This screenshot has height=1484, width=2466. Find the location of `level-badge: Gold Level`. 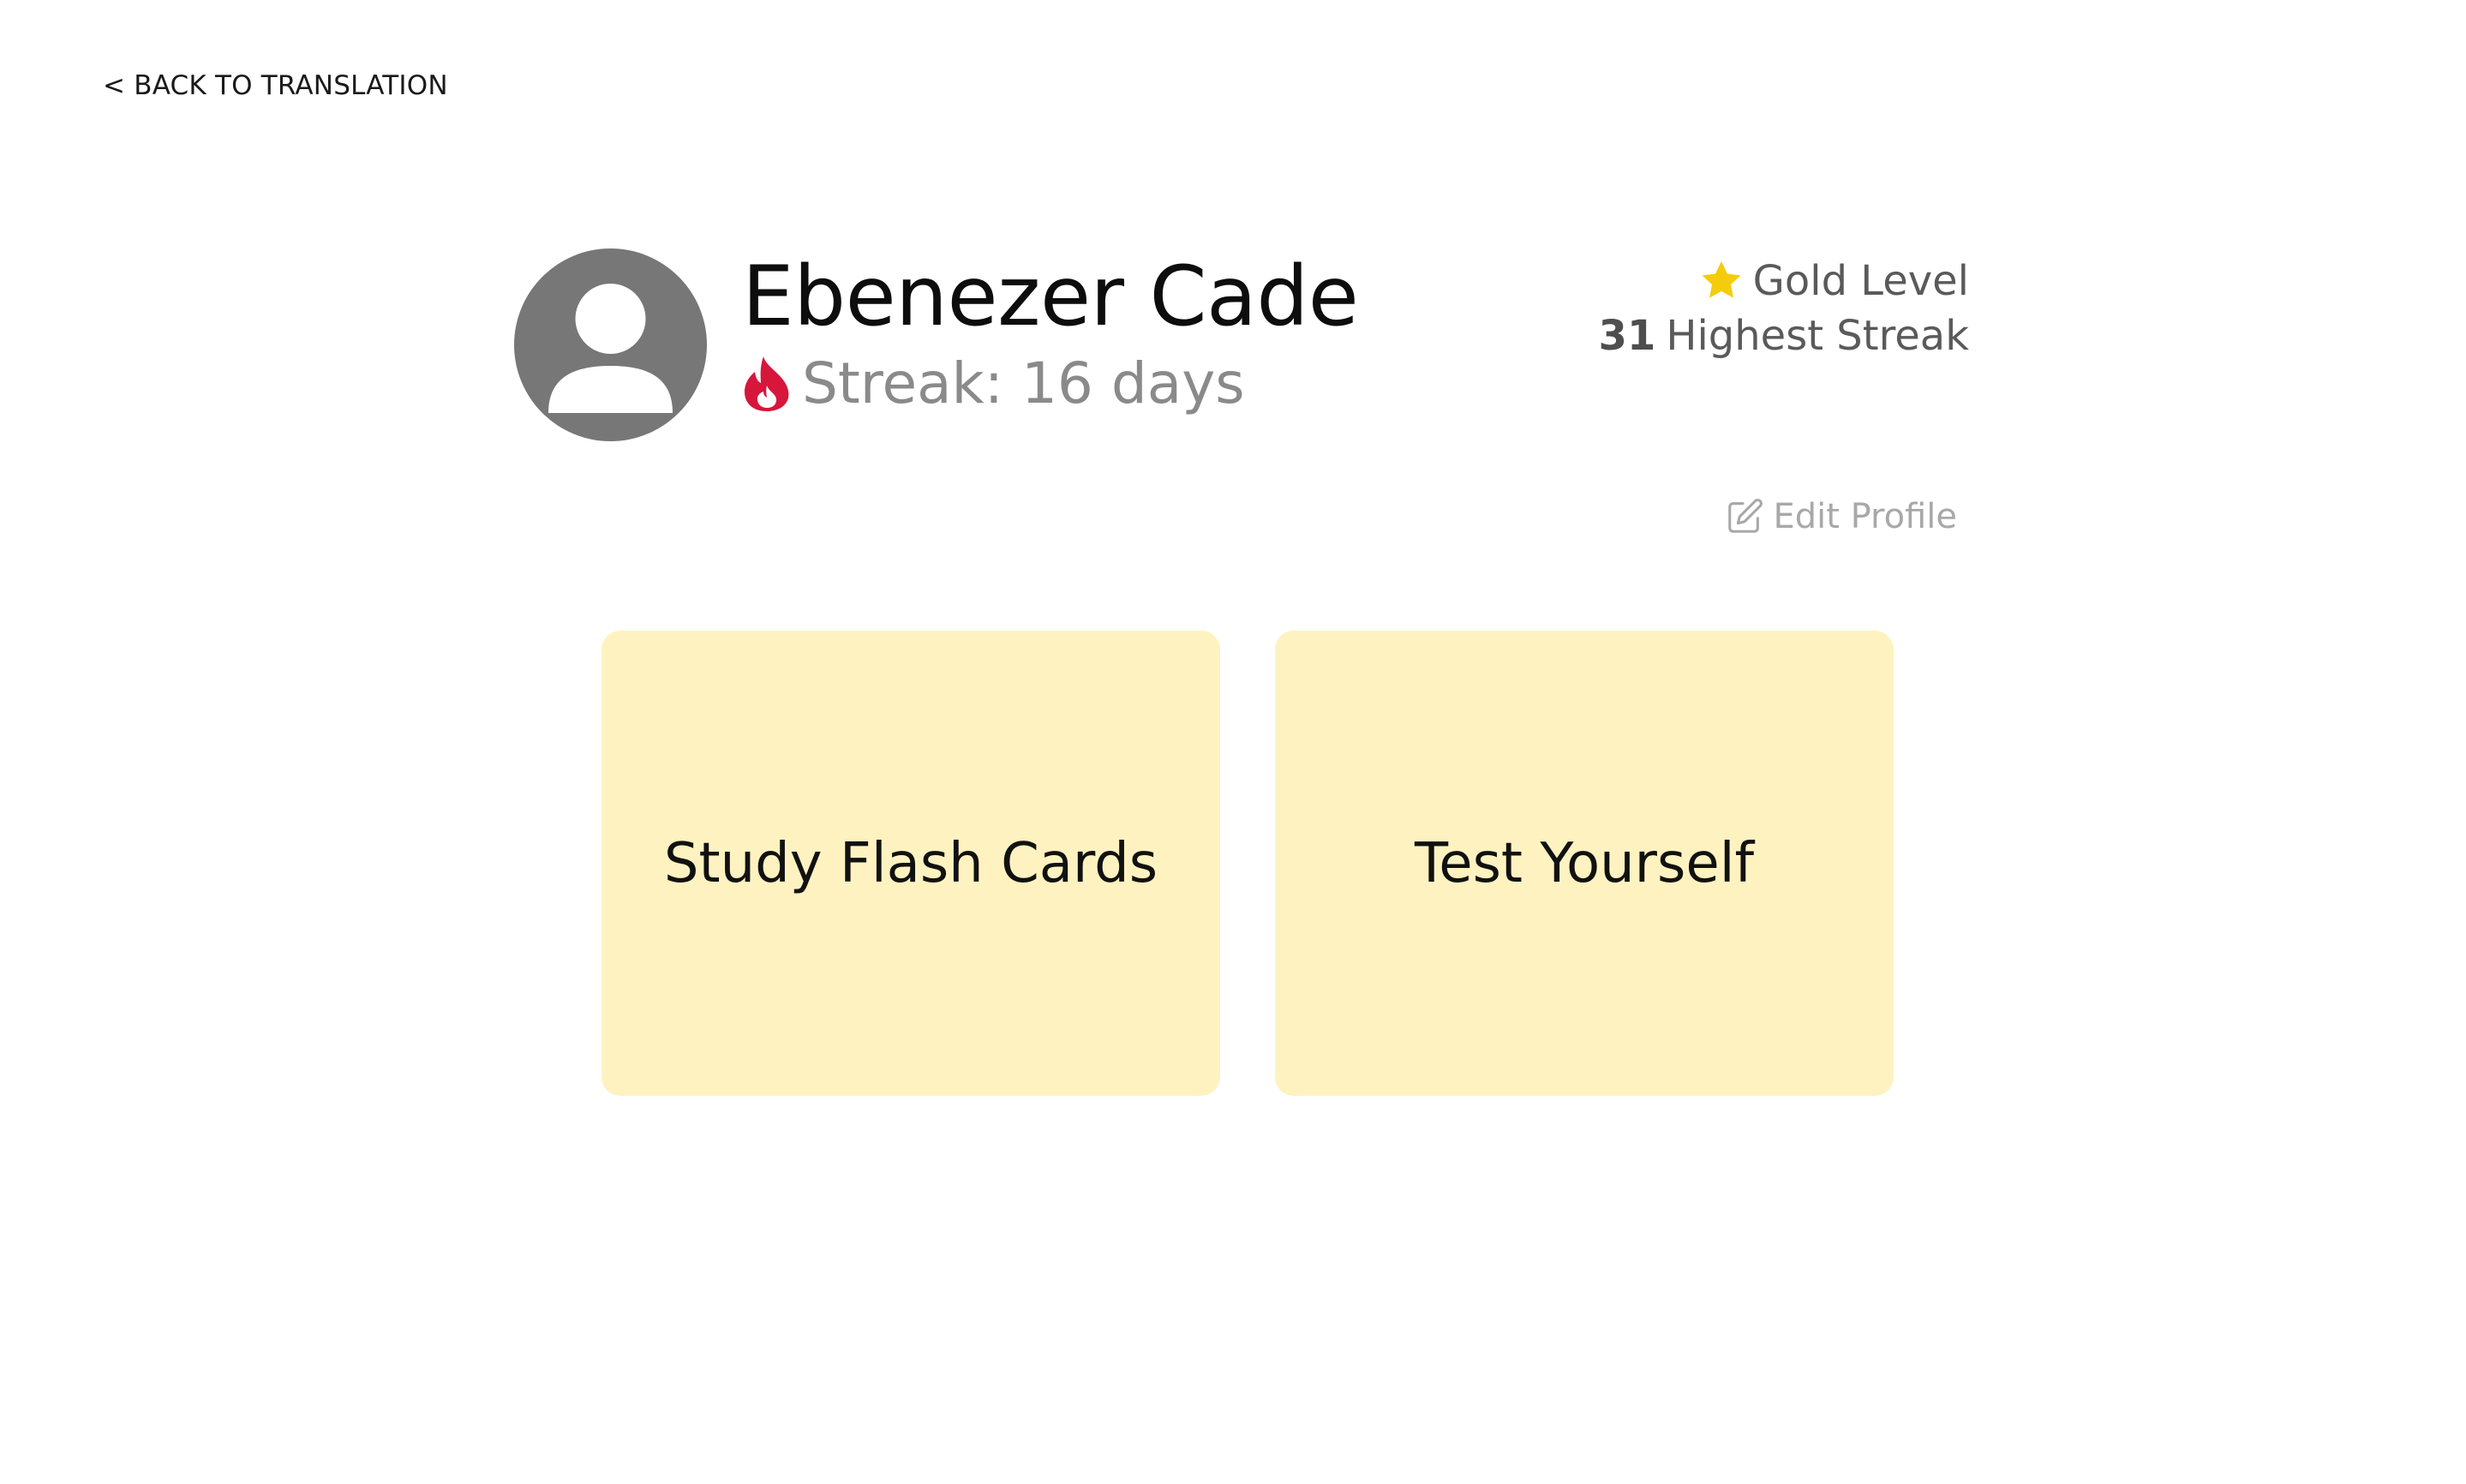

level-badge: Gold Level is located at coordinates (1784, 281).